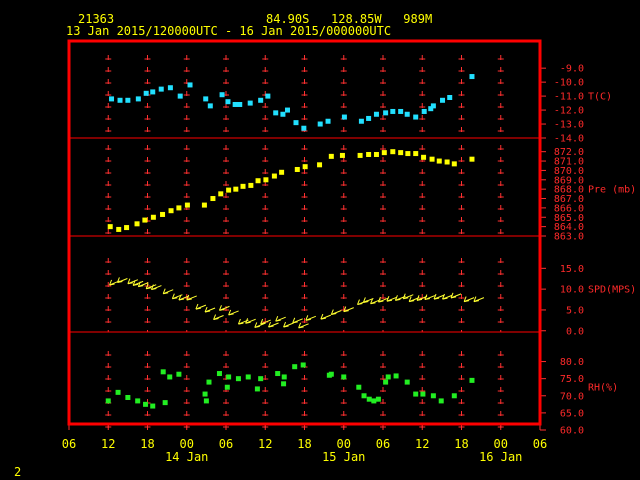 The height and width of the screenshot is (480, 640). What do you see at coordinates (344, 444) in the screenshot?
I see `x-tick-label: 00` at bounding box center [344, 444].